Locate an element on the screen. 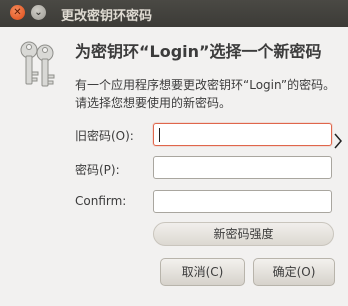 The width and height of the screenshot is (348, 306). minimize-icon: ⌄ is located at coordinates (38, 12).